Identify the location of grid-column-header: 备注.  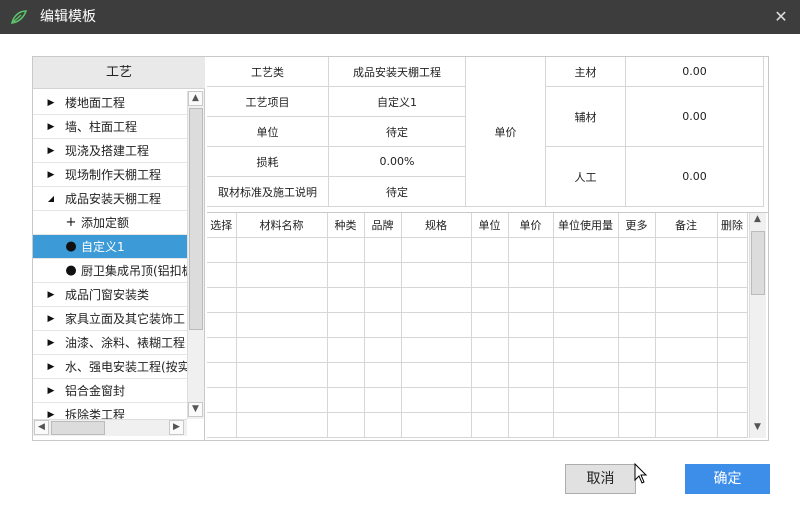
(686, 225).